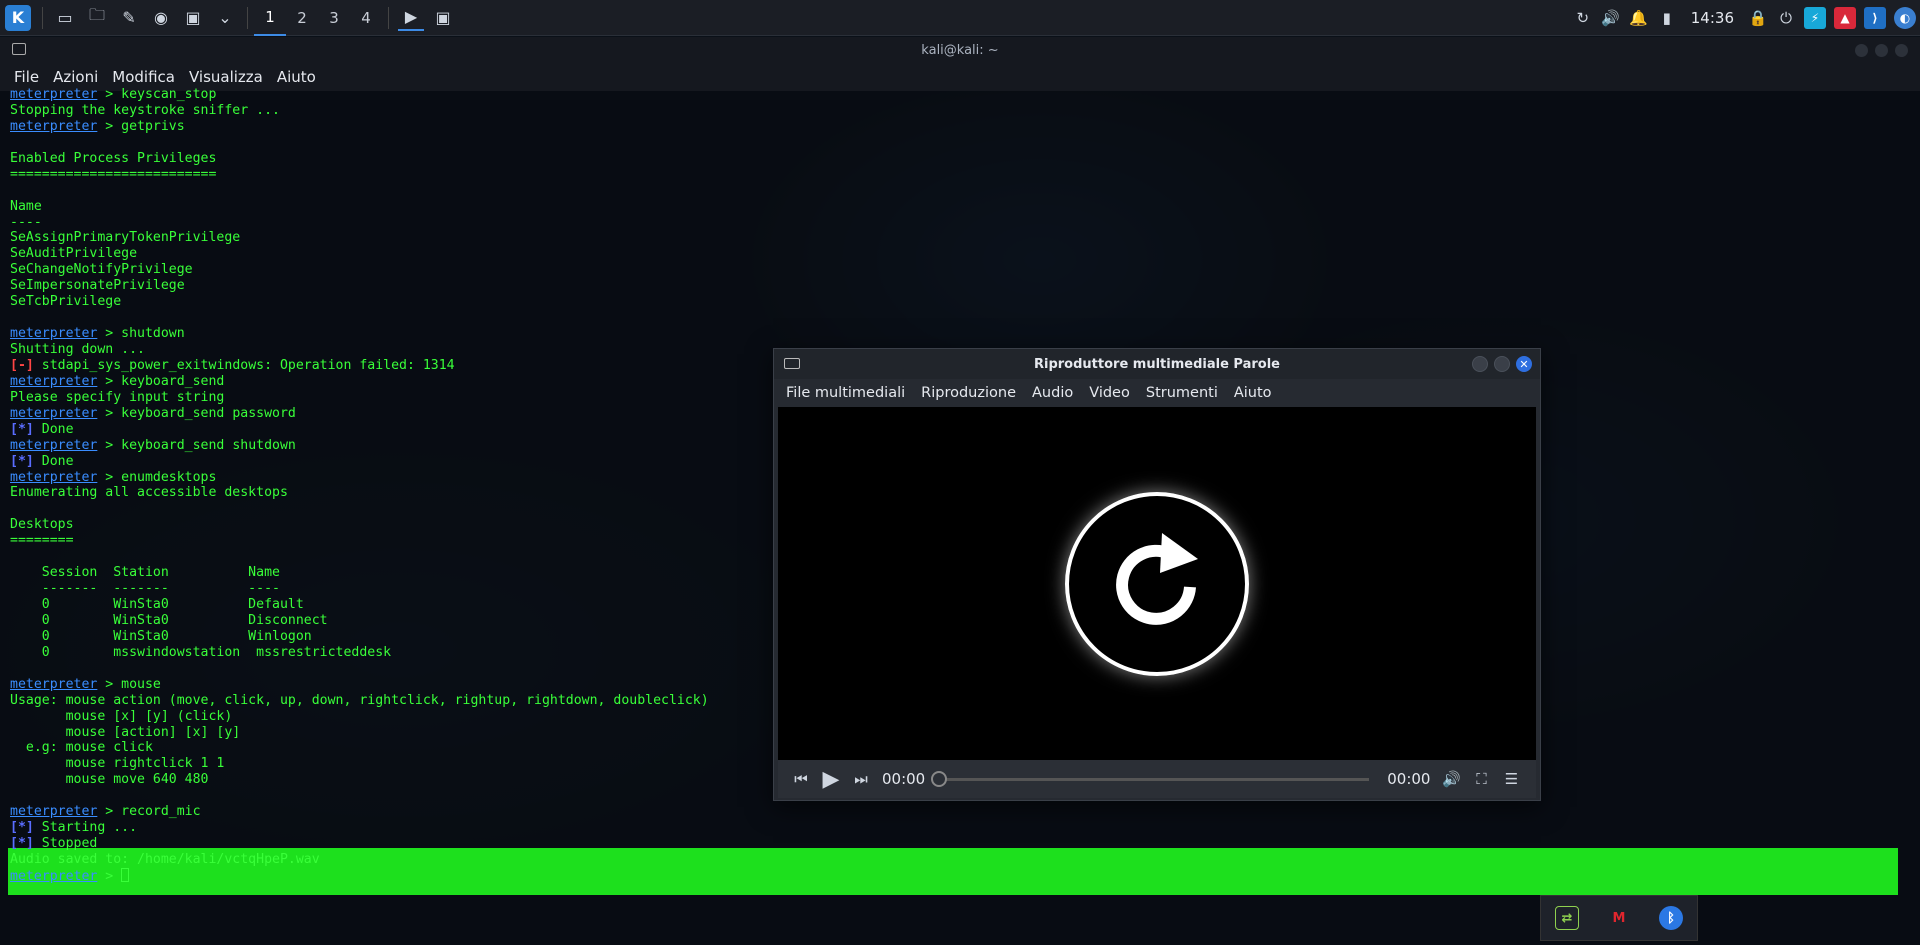 The height and width of the screenshot is (945, 1920). I want to click on terminal-line: SeTcbPrivilege, so click(66, 302).